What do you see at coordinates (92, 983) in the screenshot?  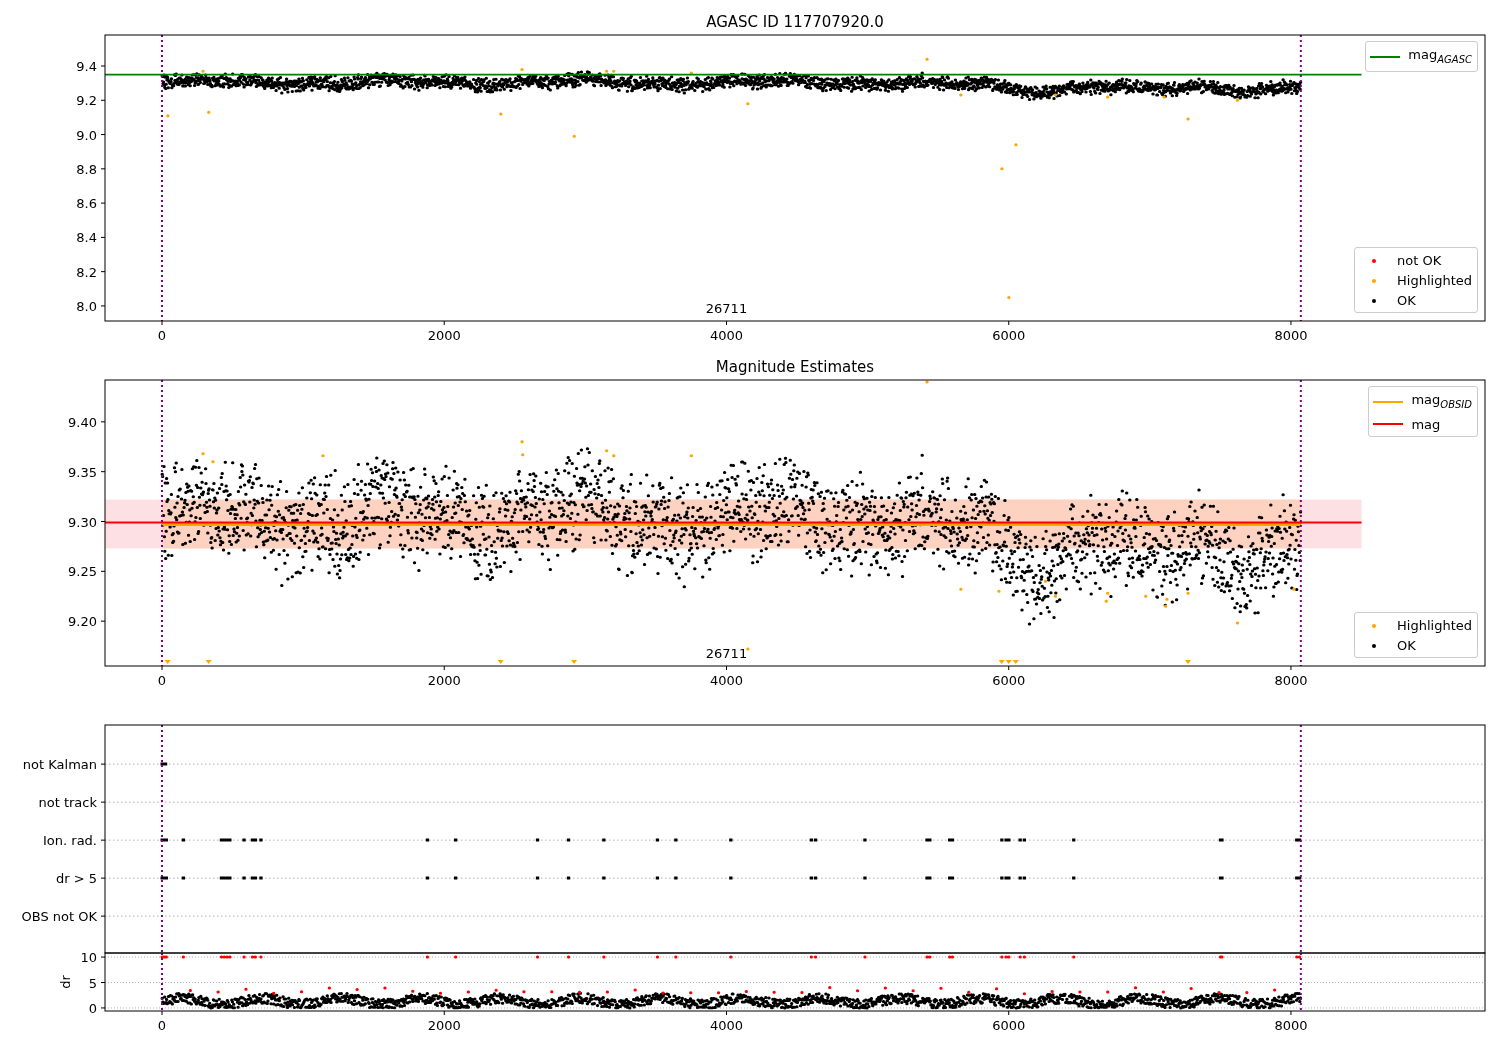 I see `tick-label: 5` at bounding box center [92, 983].